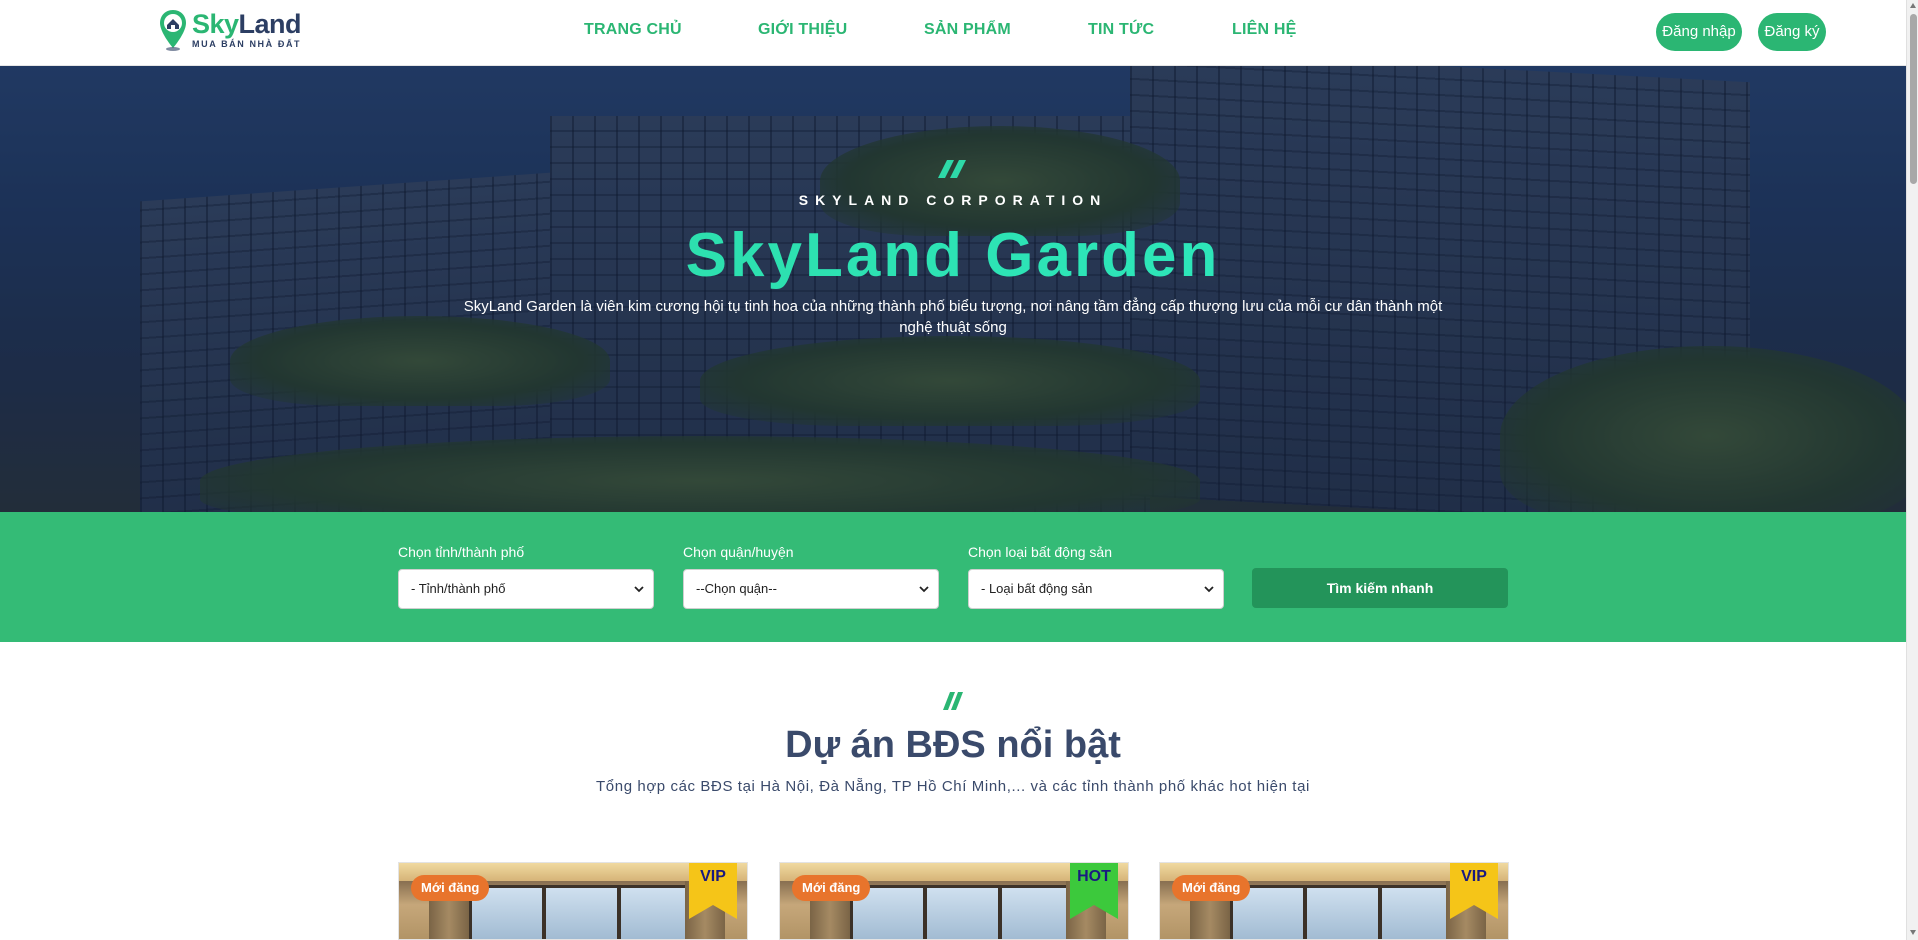 This screenshot has width=1918, height=940. What do you see at coordinates (1913, 6) in the screenshot?
I see `scroll-up-arrow-icon` at bounding box center [1913, 6].